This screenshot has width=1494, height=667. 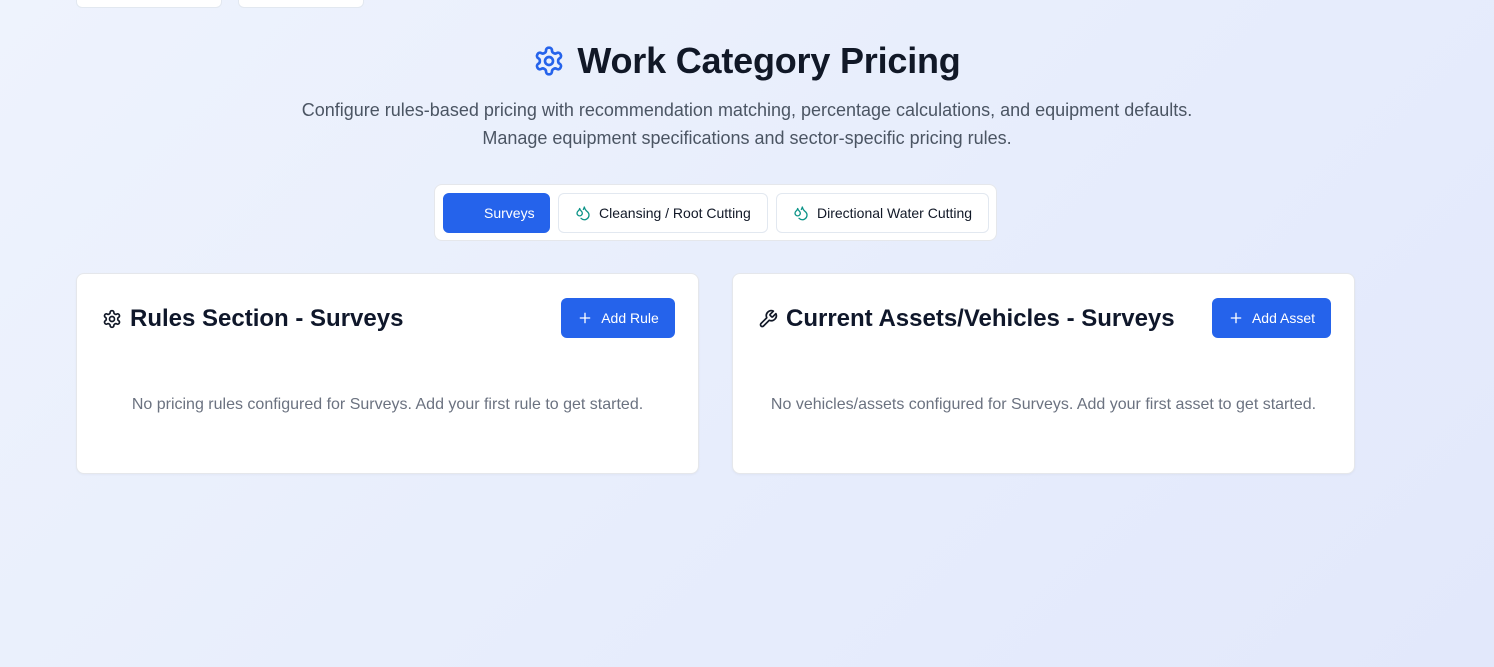 What do you see at coordinates (1283, 318) in the screenshot?
I see `add-asset-label: Add Asset` at bounding box center [1283, 318].